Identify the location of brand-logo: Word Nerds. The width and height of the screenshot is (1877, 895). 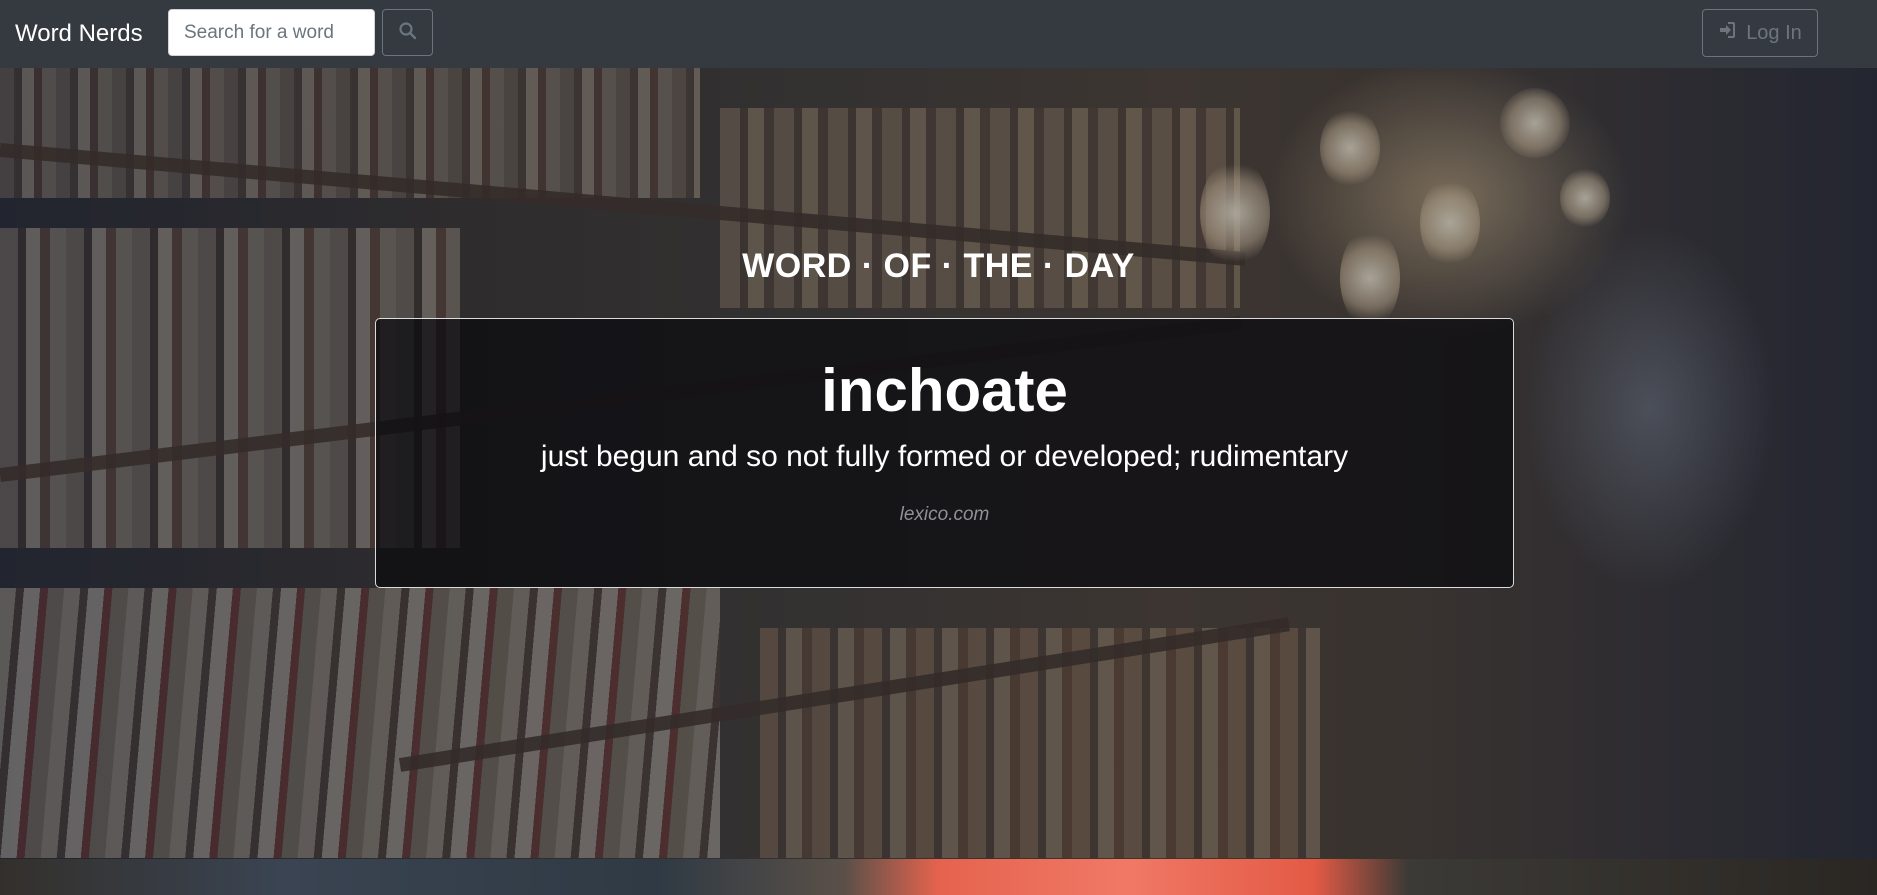
(79, 34).